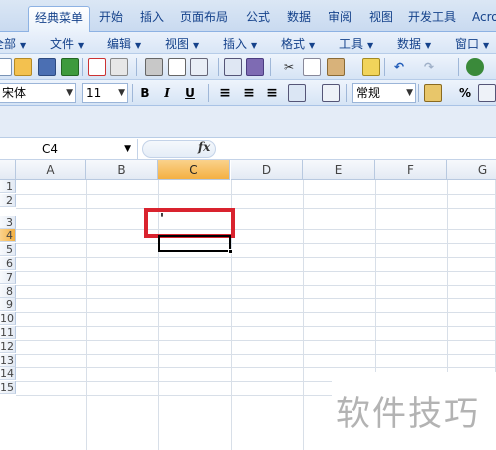 The image size is (496, 450). I want to click on row-header-15: 15, so click(8, 388).